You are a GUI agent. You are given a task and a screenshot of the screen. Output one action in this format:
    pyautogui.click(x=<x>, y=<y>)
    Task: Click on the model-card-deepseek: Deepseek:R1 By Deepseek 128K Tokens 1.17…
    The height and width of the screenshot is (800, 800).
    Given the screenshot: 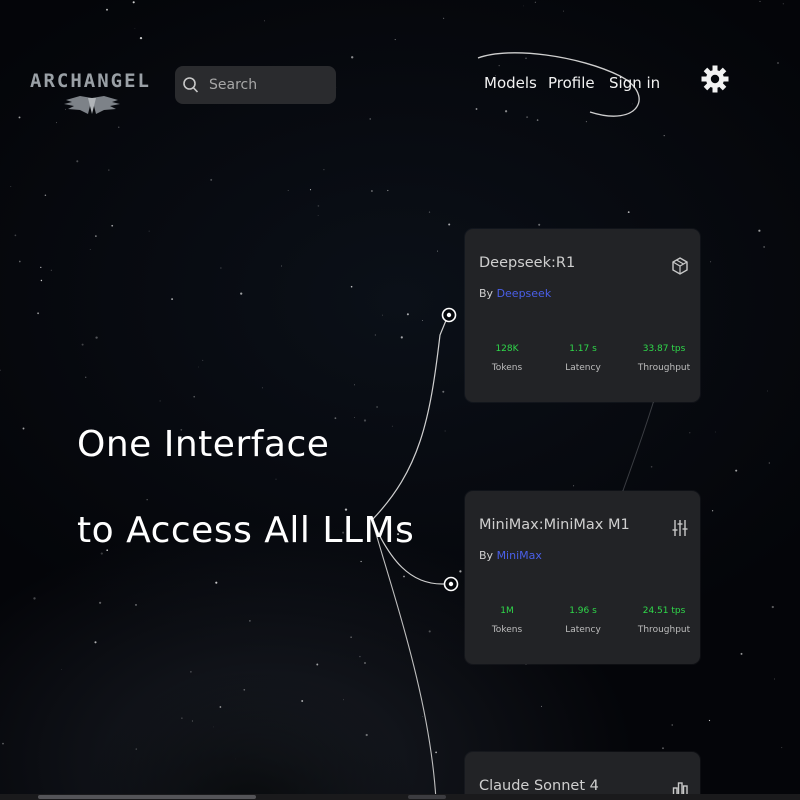 What is the action you would take?
    pyautogui.click(x=582, y=315)
    